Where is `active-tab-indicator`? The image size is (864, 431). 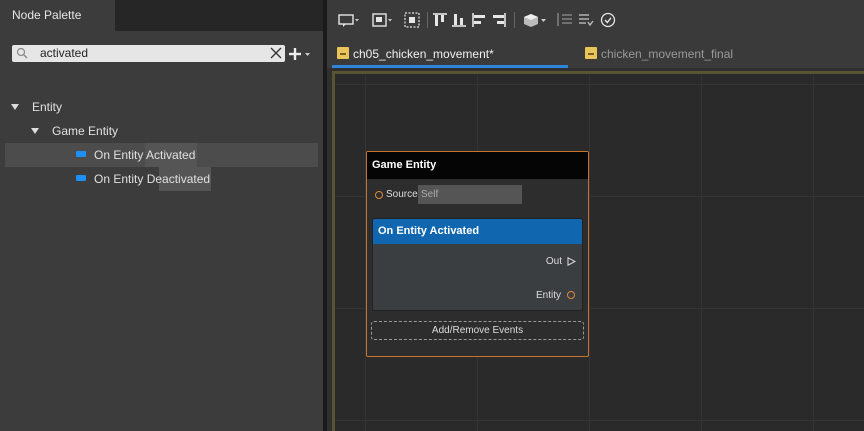 active-tab-indicator is located at coordinates (450, 66).